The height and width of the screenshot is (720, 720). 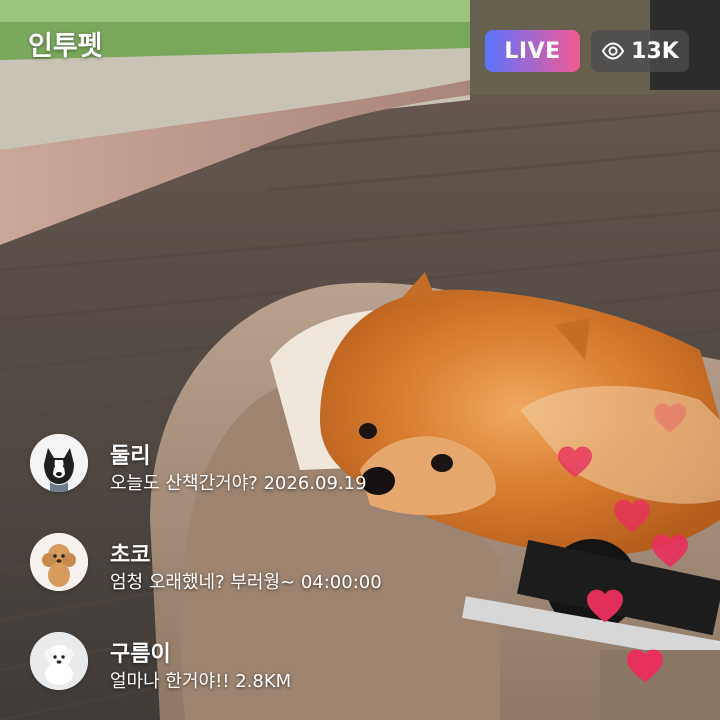 I want to click on dog-poodle-icon, so click(x=59, y=562).